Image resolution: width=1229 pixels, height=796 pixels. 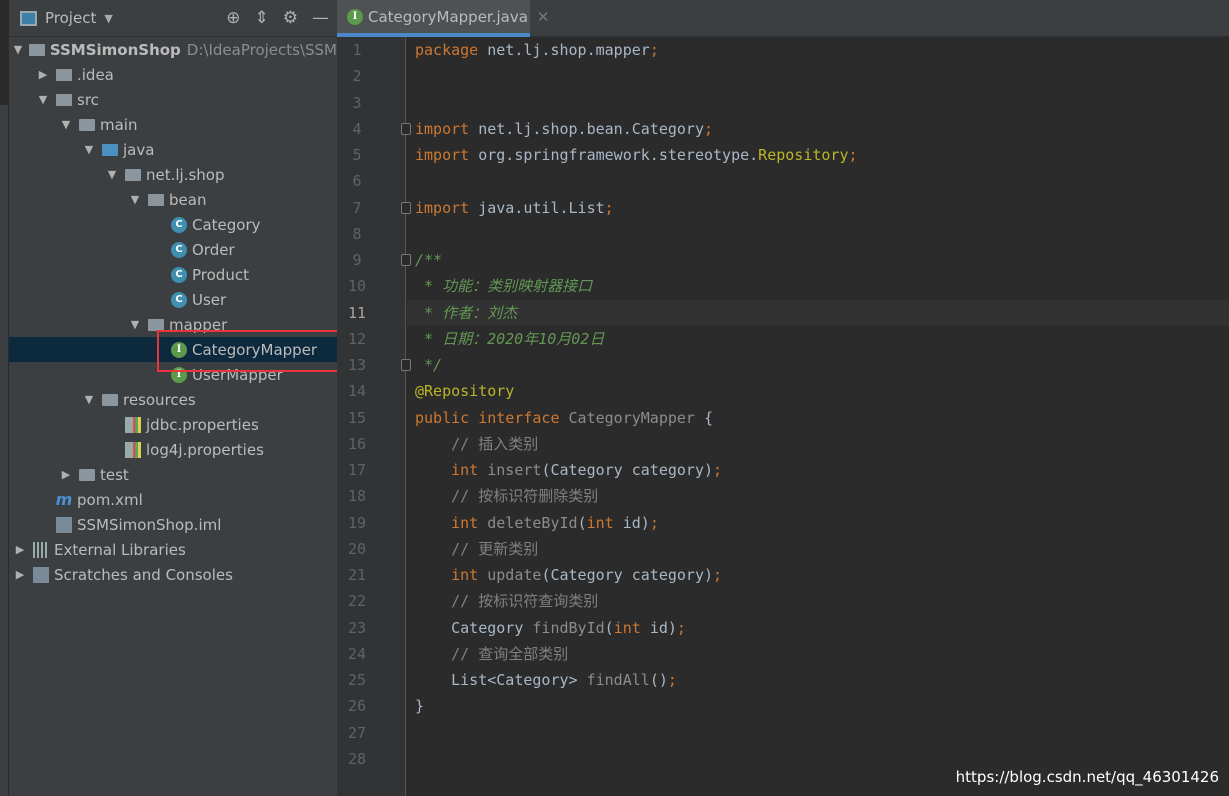 What do you see at coordinates (173, 18) in the screenshot?
I see `project-panel-header: Project ▼ ⊕ ⇕ ⚙ —` at bounding box center [173, 18].